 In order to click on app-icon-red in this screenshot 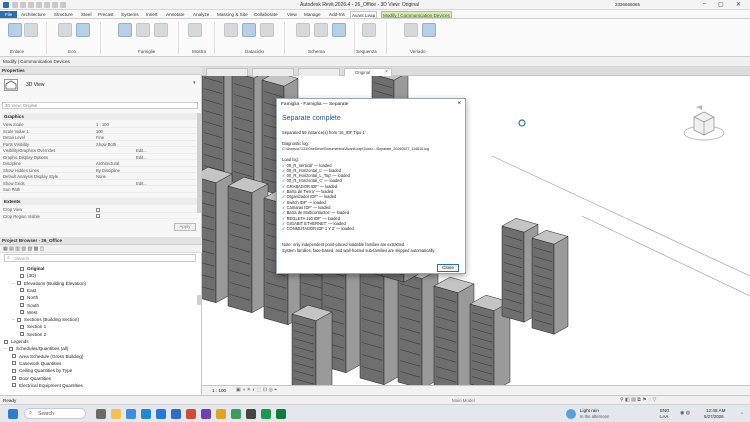, I will do `click(191, 414)`.